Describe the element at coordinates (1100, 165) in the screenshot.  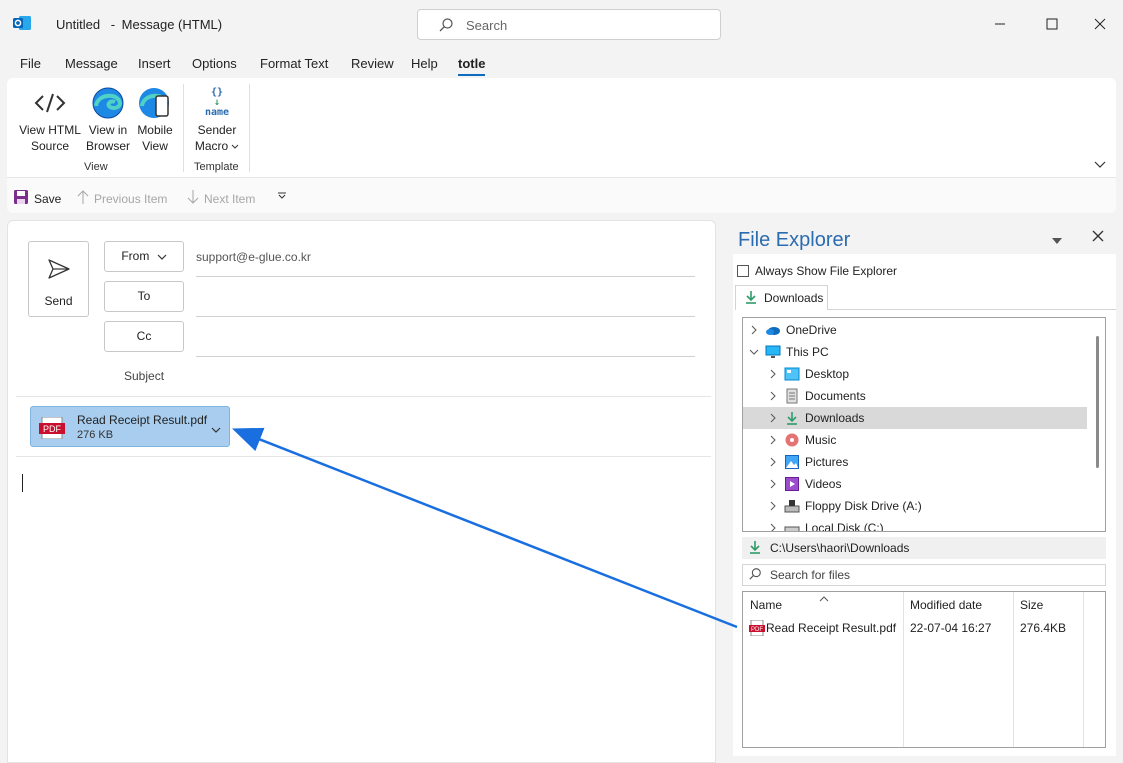
I see `collapse-ribbon-icon` at that location.